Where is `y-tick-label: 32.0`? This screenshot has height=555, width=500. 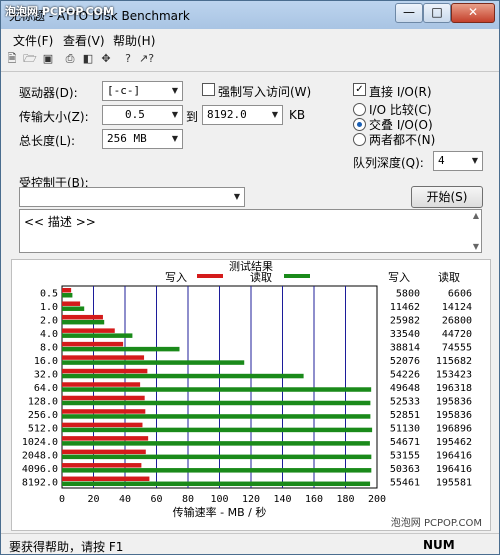 y-tick-label: 32.0 is located at coordinates (46, 375).